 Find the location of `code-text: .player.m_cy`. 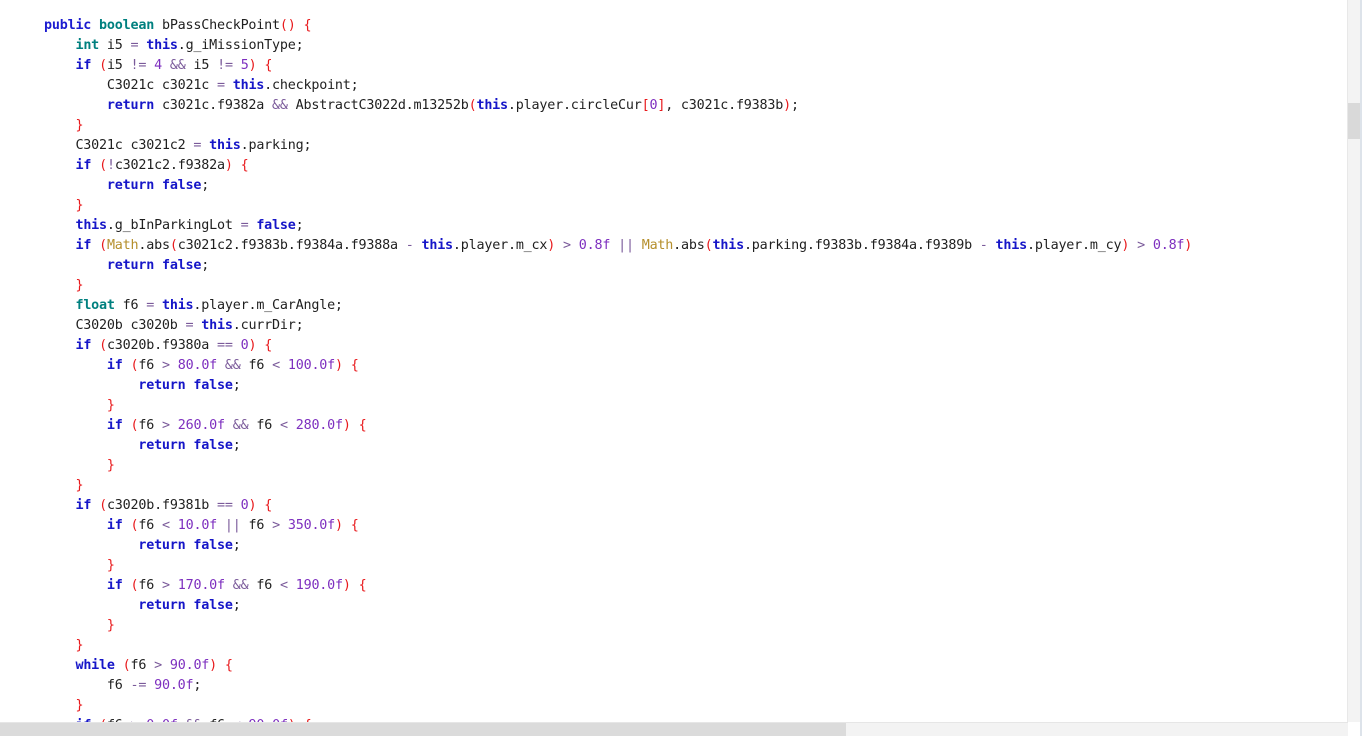

code-text: .player.m_cy is located at coordinates (1074, 245).